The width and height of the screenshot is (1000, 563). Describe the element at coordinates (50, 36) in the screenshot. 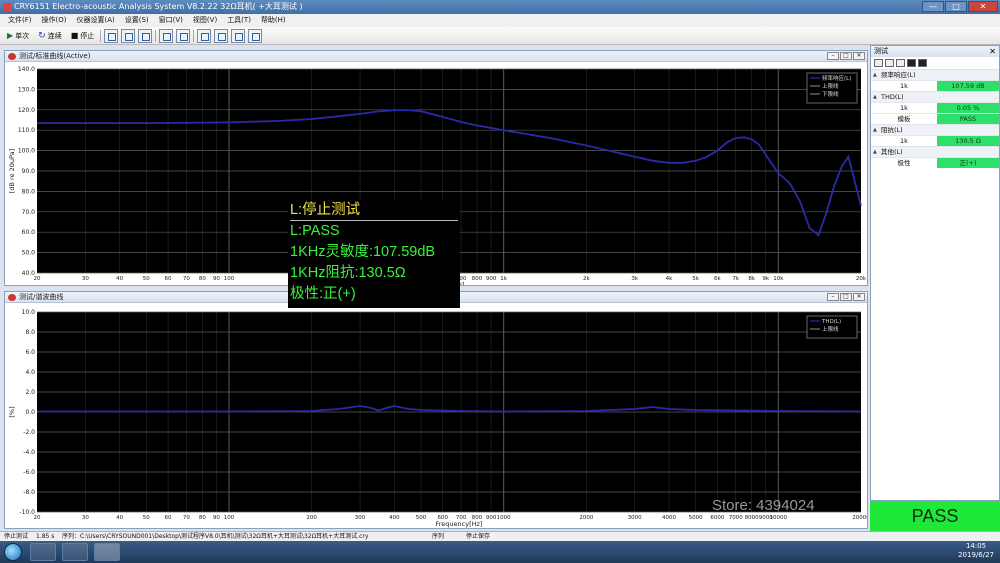

I see `continuous-test-button: ↻ 连续` at that location.